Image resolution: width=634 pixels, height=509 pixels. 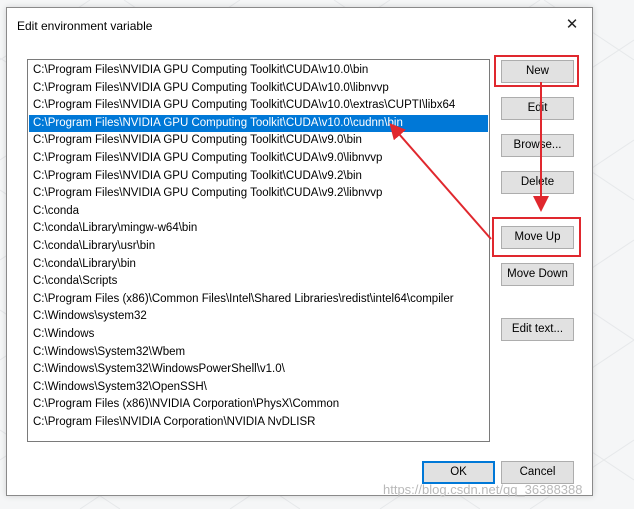 I want to click on watermark: https://blog.csdn.net/qq_36388388, so click(x=483, y=489).